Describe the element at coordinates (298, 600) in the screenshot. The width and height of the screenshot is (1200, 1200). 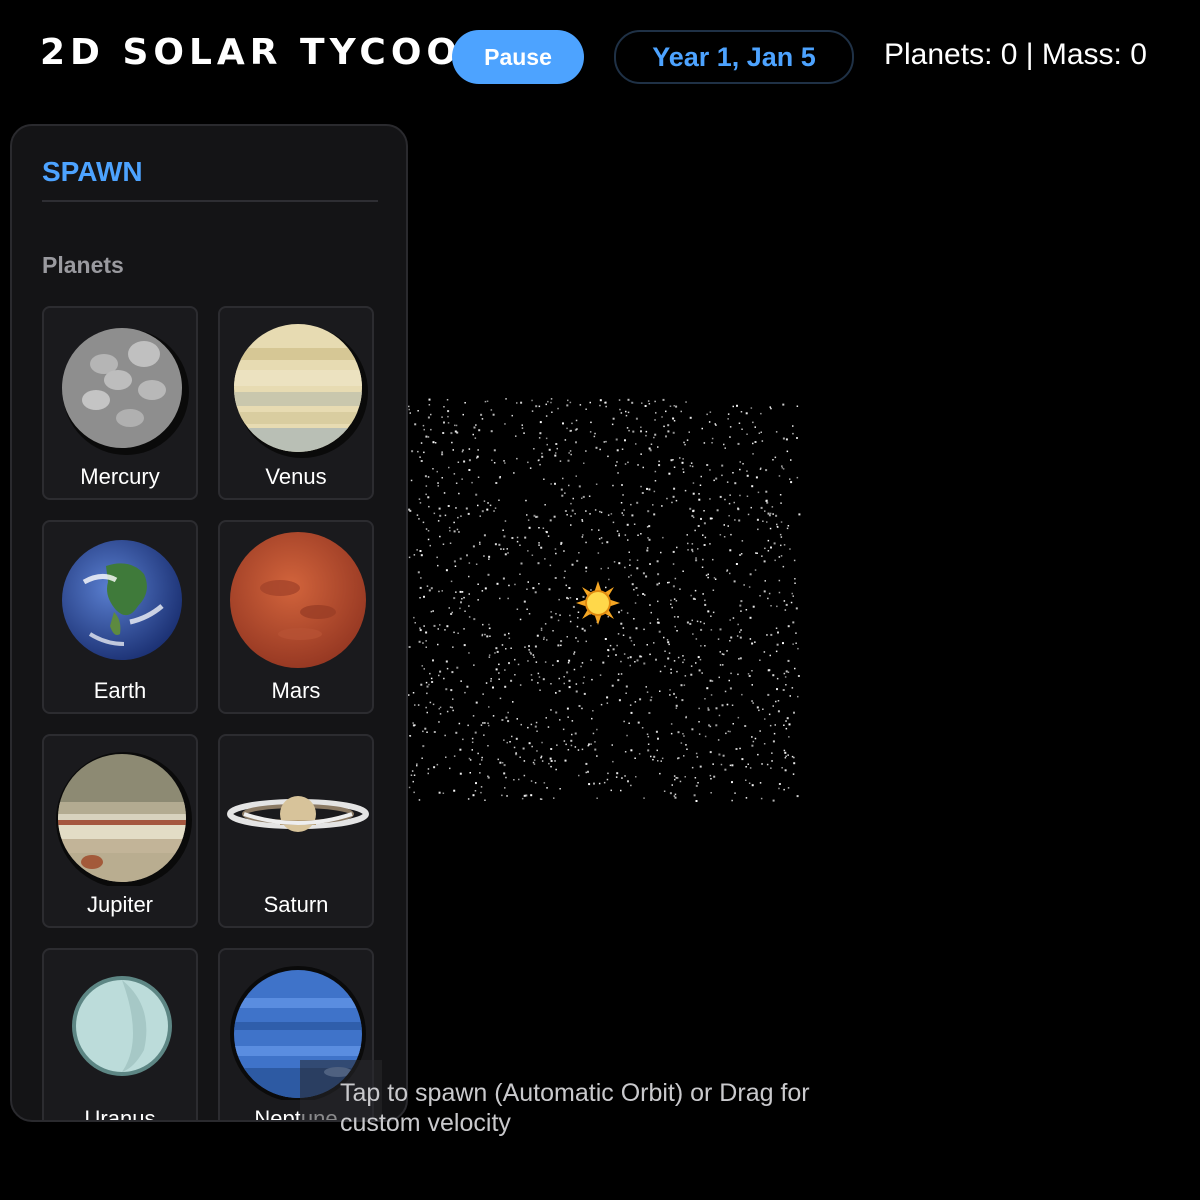
I see `mars-icon` at that location.